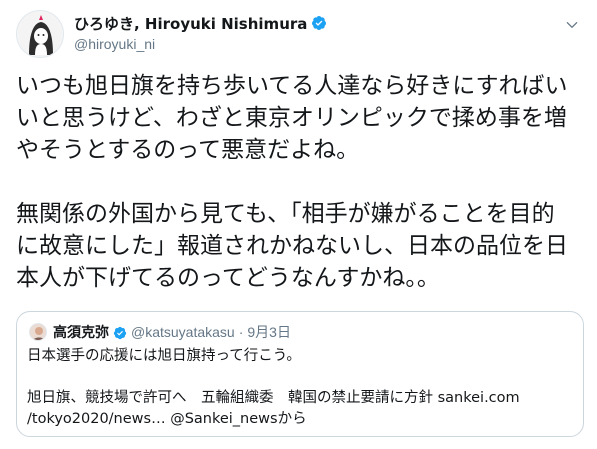 The image size is (597, 449). Describe the element at coordinates (114, 44) in the screenshot. I see `author-handle: @hiroyuki_ni` at that location.